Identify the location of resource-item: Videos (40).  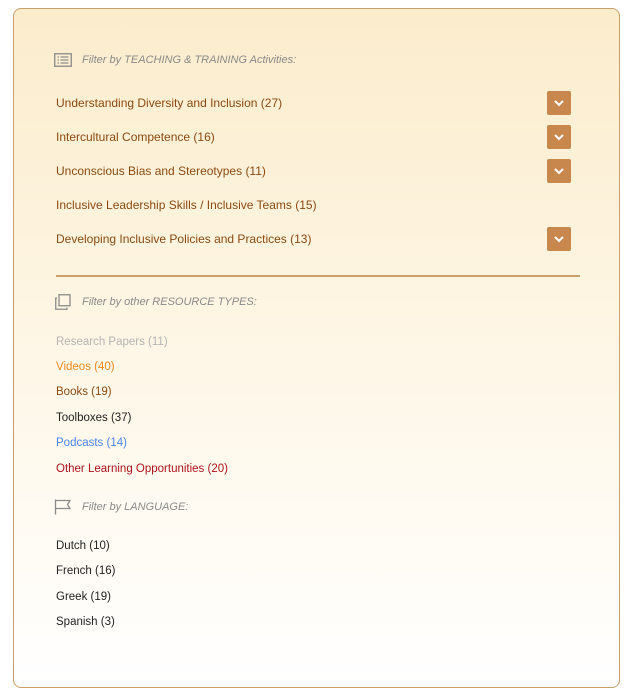
(85, 367).